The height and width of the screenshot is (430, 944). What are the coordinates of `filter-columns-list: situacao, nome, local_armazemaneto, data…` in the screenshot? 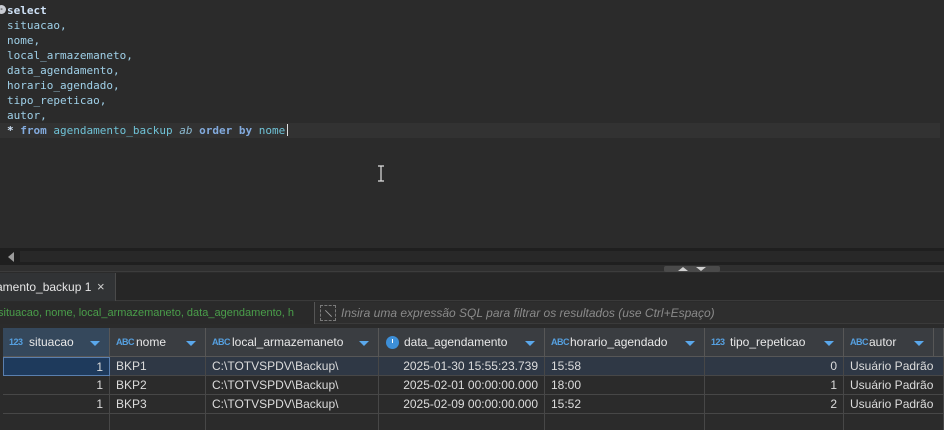 It's located at (157, 313).